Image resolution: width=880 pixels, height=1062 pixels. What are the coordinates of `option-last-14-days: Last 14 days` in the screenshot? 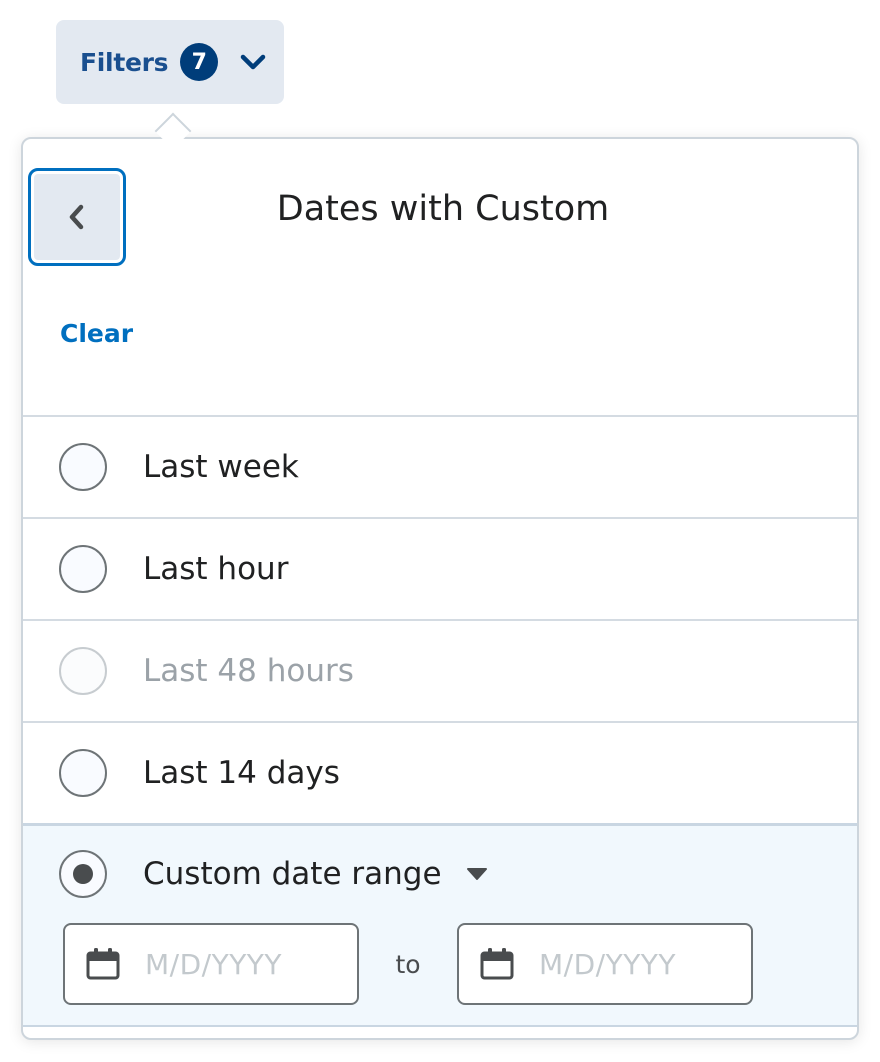 It's located at (440, 772).